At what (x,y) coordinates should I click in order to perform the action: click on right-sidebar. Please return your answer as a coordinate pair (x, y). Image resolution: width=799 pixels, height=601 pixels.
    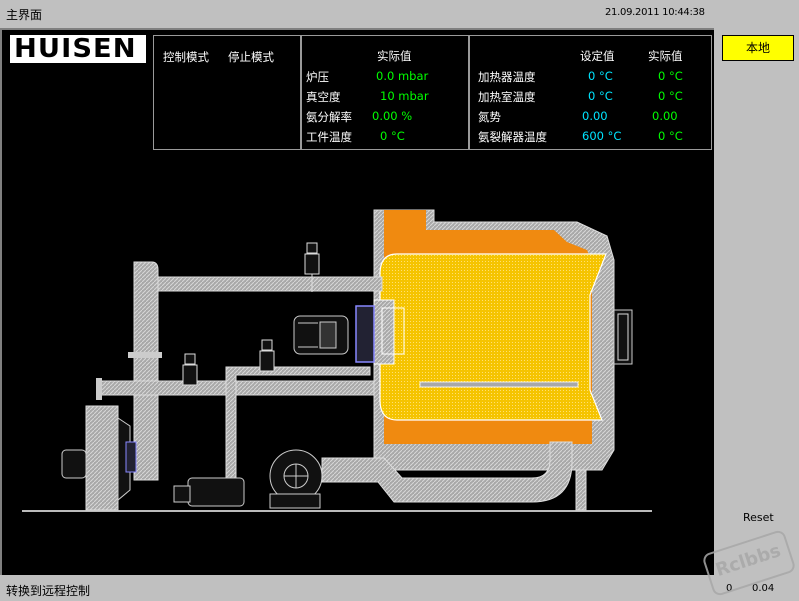
    Looking at the image, I should click on (756, 301).